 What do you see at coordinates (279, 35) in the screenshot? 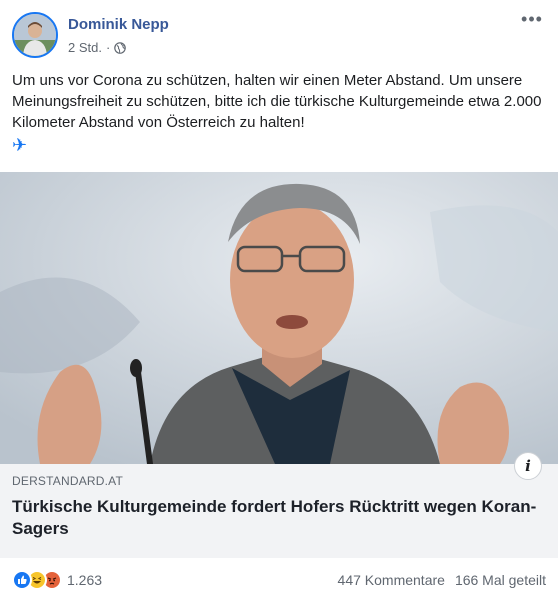
I see `post-header: Dominik Nepp 2 Std. · •••` at bounding box center [279, 35].